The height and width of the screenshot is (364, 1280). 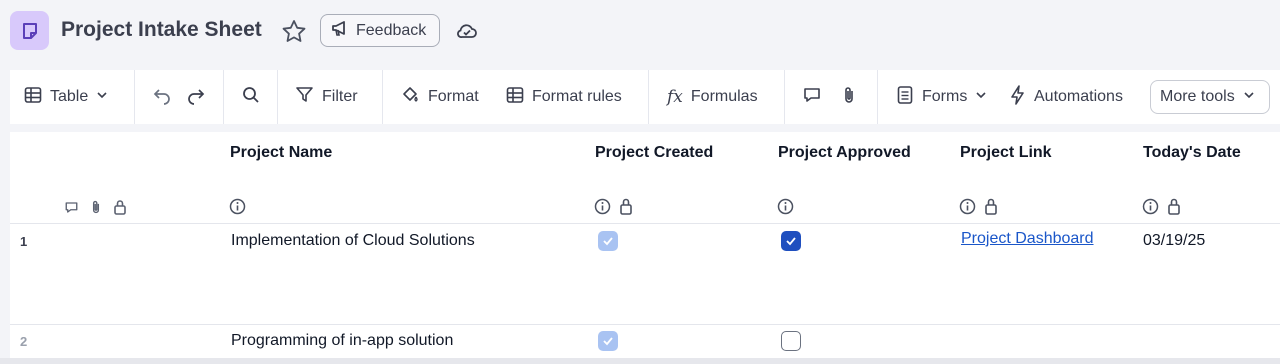 What do you see at coordinates (1197, 96) in the screenshot?
I see `more-tools-label: More tools` at bounding box center [1197, 96].